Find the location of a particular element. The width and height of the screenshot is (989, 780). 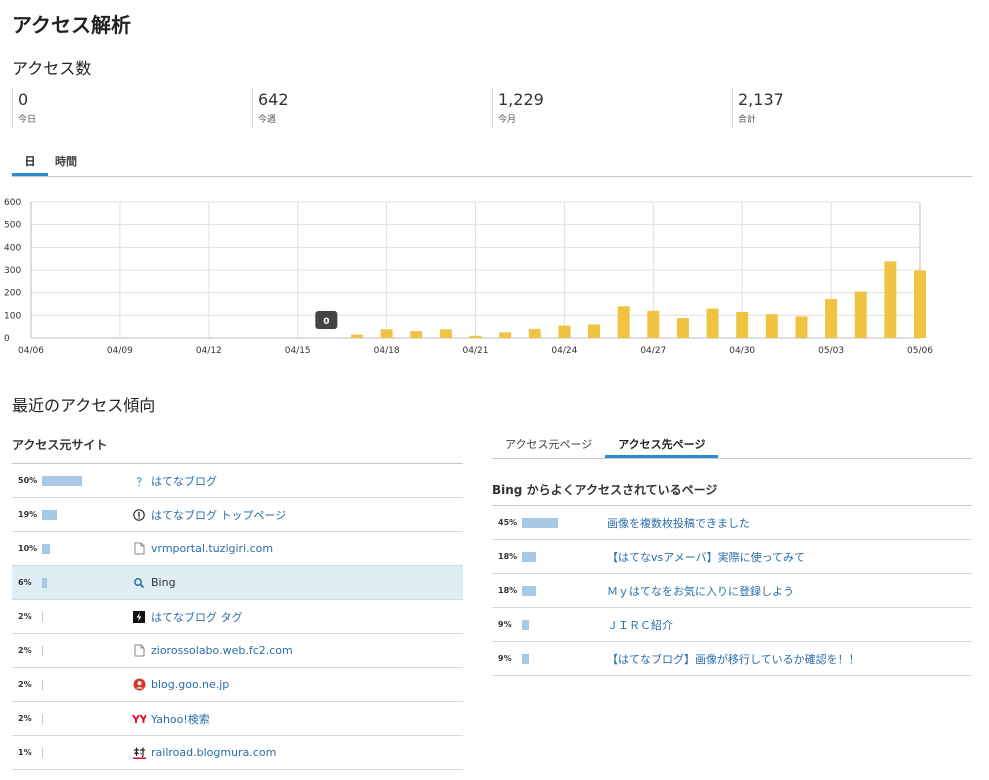

stat-label: 今日 is located at coordinates (27, 120).